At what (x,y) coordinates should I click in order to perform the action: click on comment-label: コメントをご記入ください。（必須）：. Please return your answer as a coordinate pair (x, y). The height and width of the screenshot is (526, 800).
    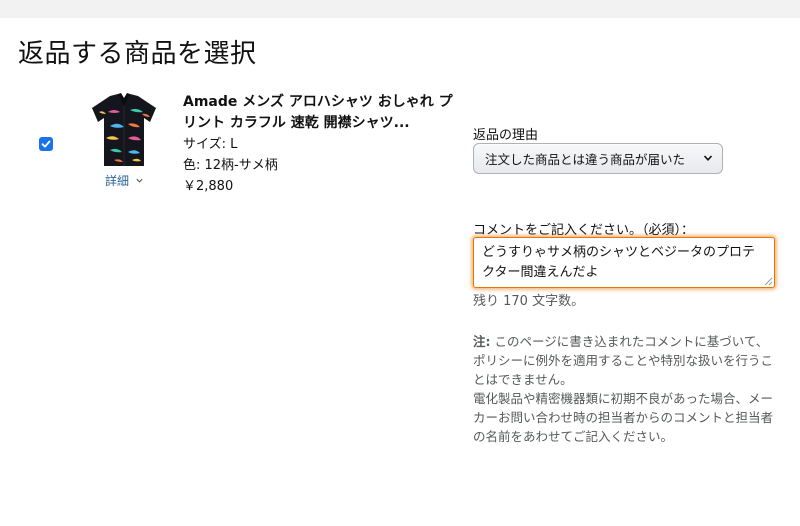
    Looking at the image, I should click on (584, 230).